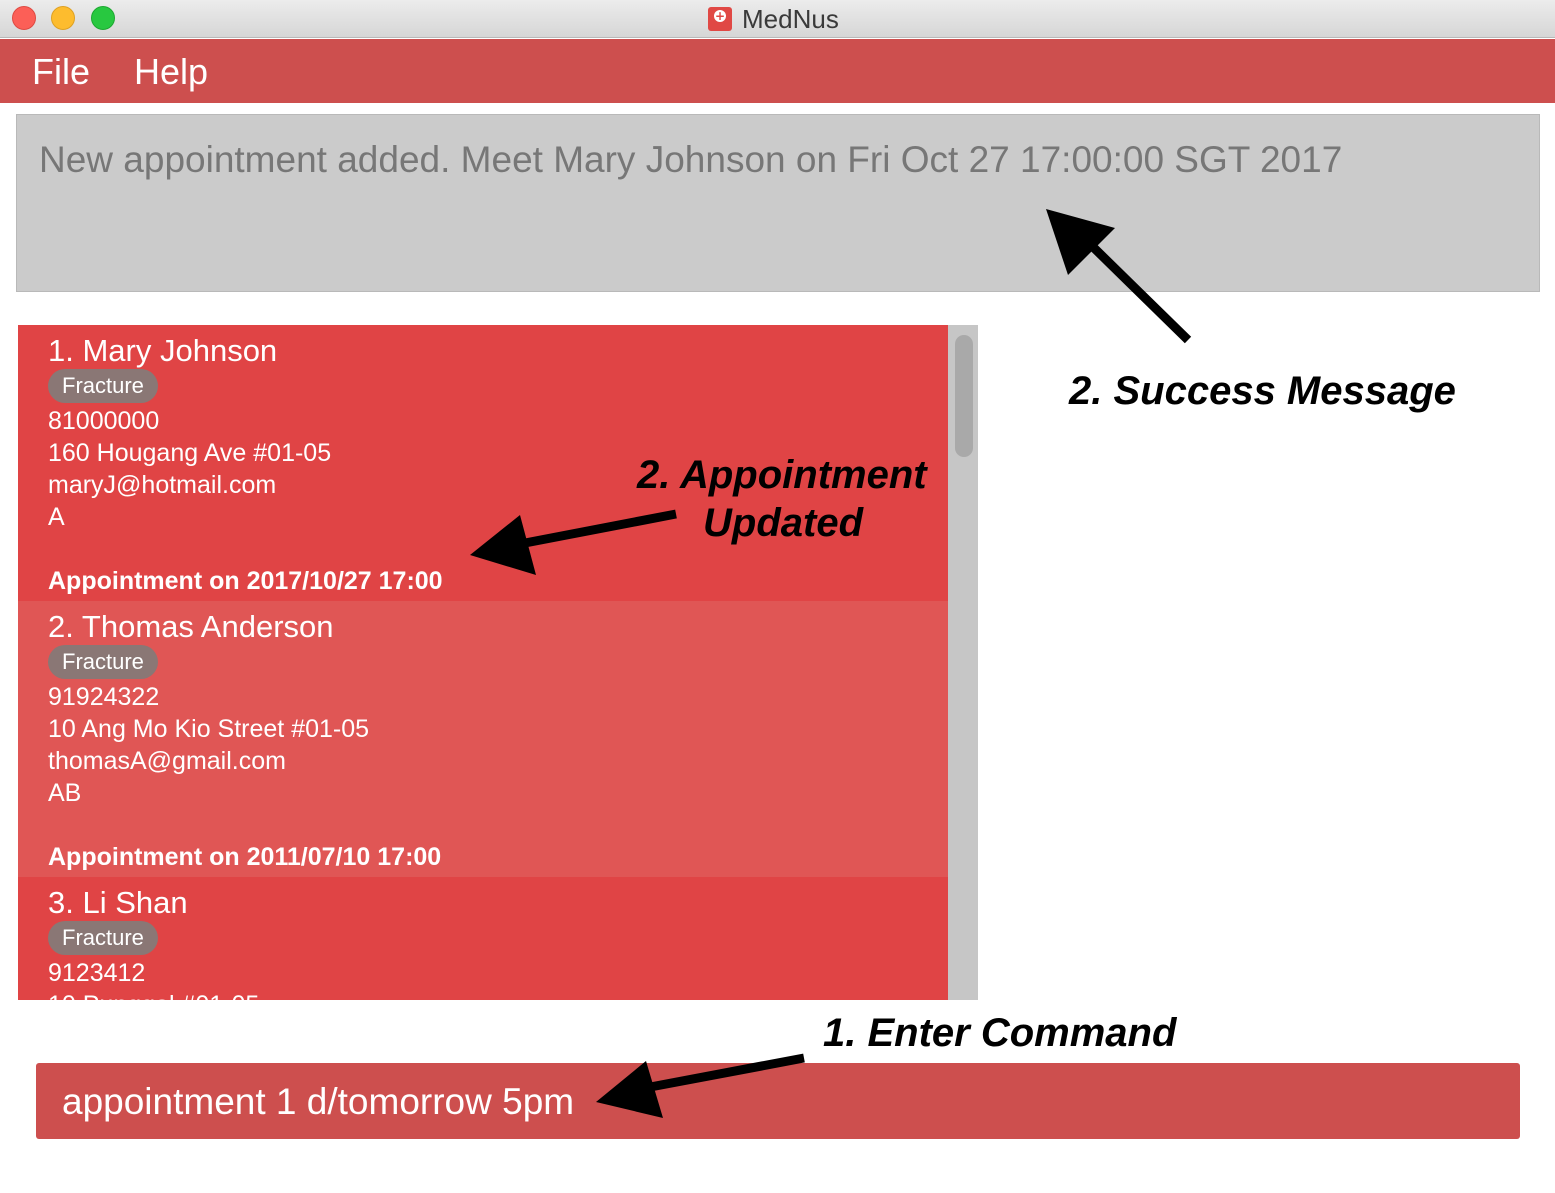 This screenshot has width=1555, height=1193. I want to click on person-address: 10 Punggol #01-05, so click(153, 995).